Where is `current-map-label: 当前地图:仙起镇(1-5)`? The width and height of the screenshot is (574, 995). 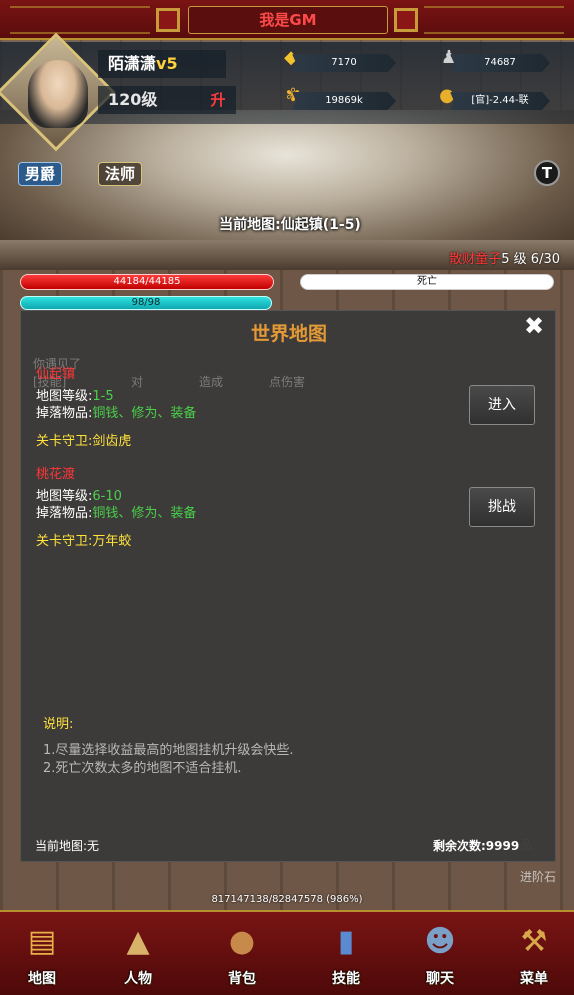
current-map-label: 当前地图:仙起镇(1-5) is located at coordinates (290, 225).